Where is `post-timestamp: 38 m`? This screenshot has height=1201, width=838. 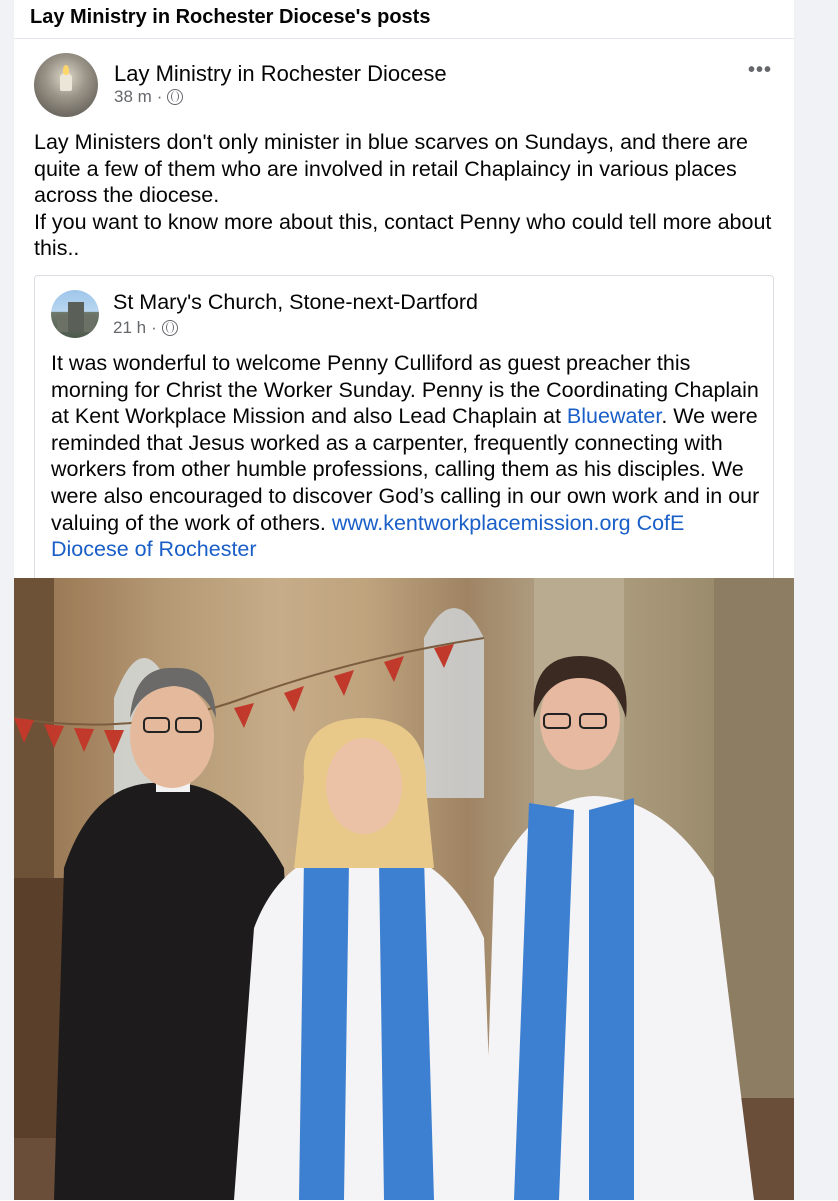
post-timestamp: 38 m is located at coordinates (133, 97).